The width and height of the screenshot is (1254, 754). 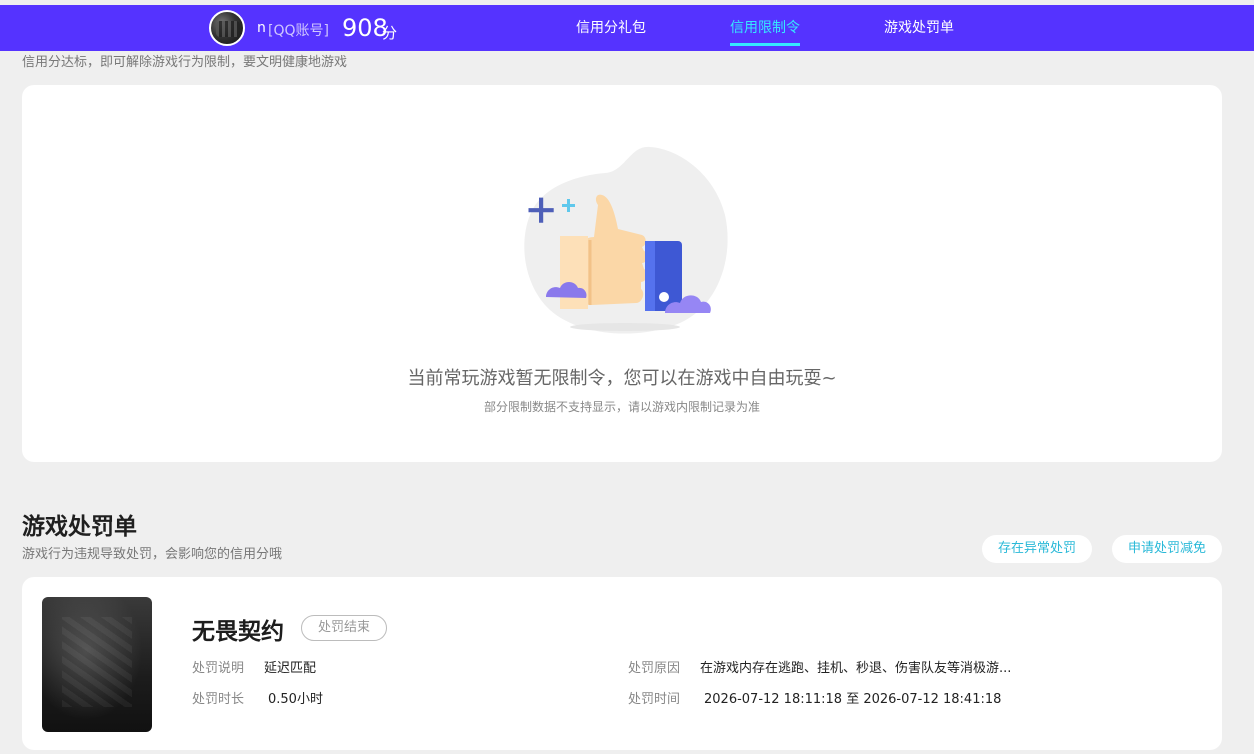 I want to click on status-badge: 处罚结束, so click(x=344, y=628).